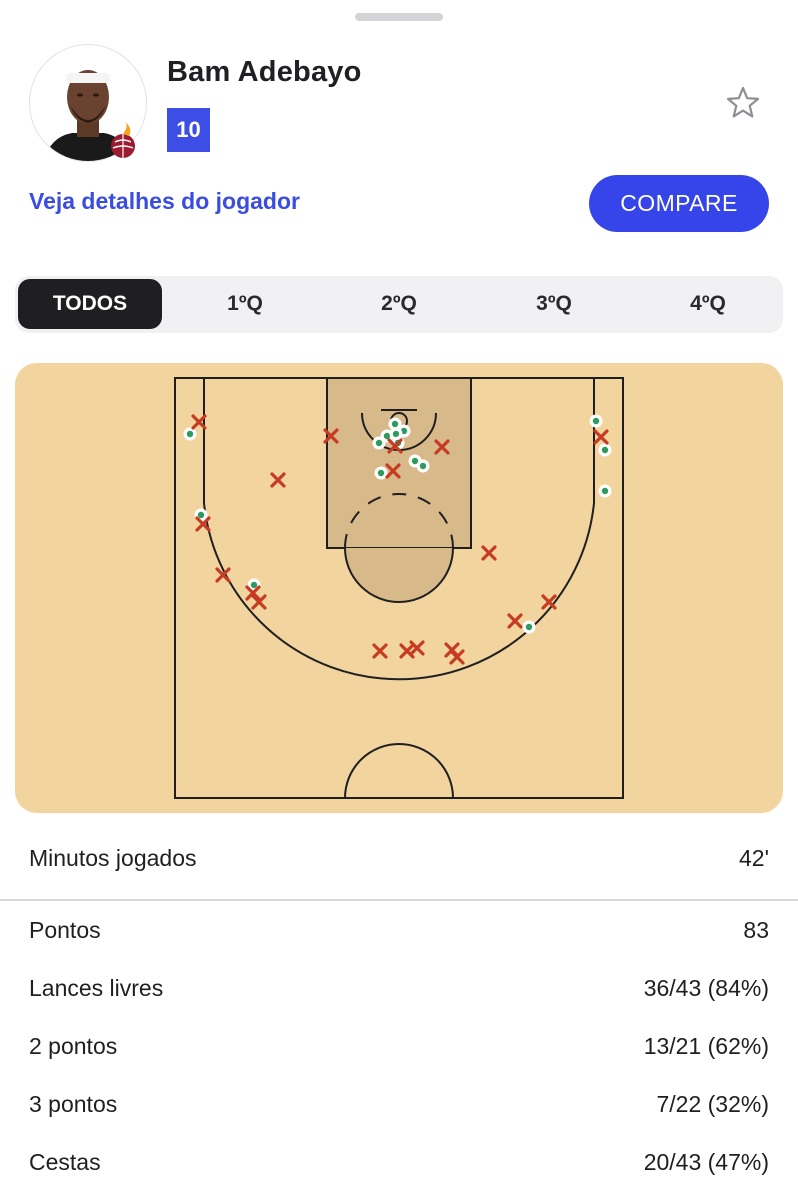  I want to click on stat-row-minutes: Minutos jogados 42', so click(399, 858).